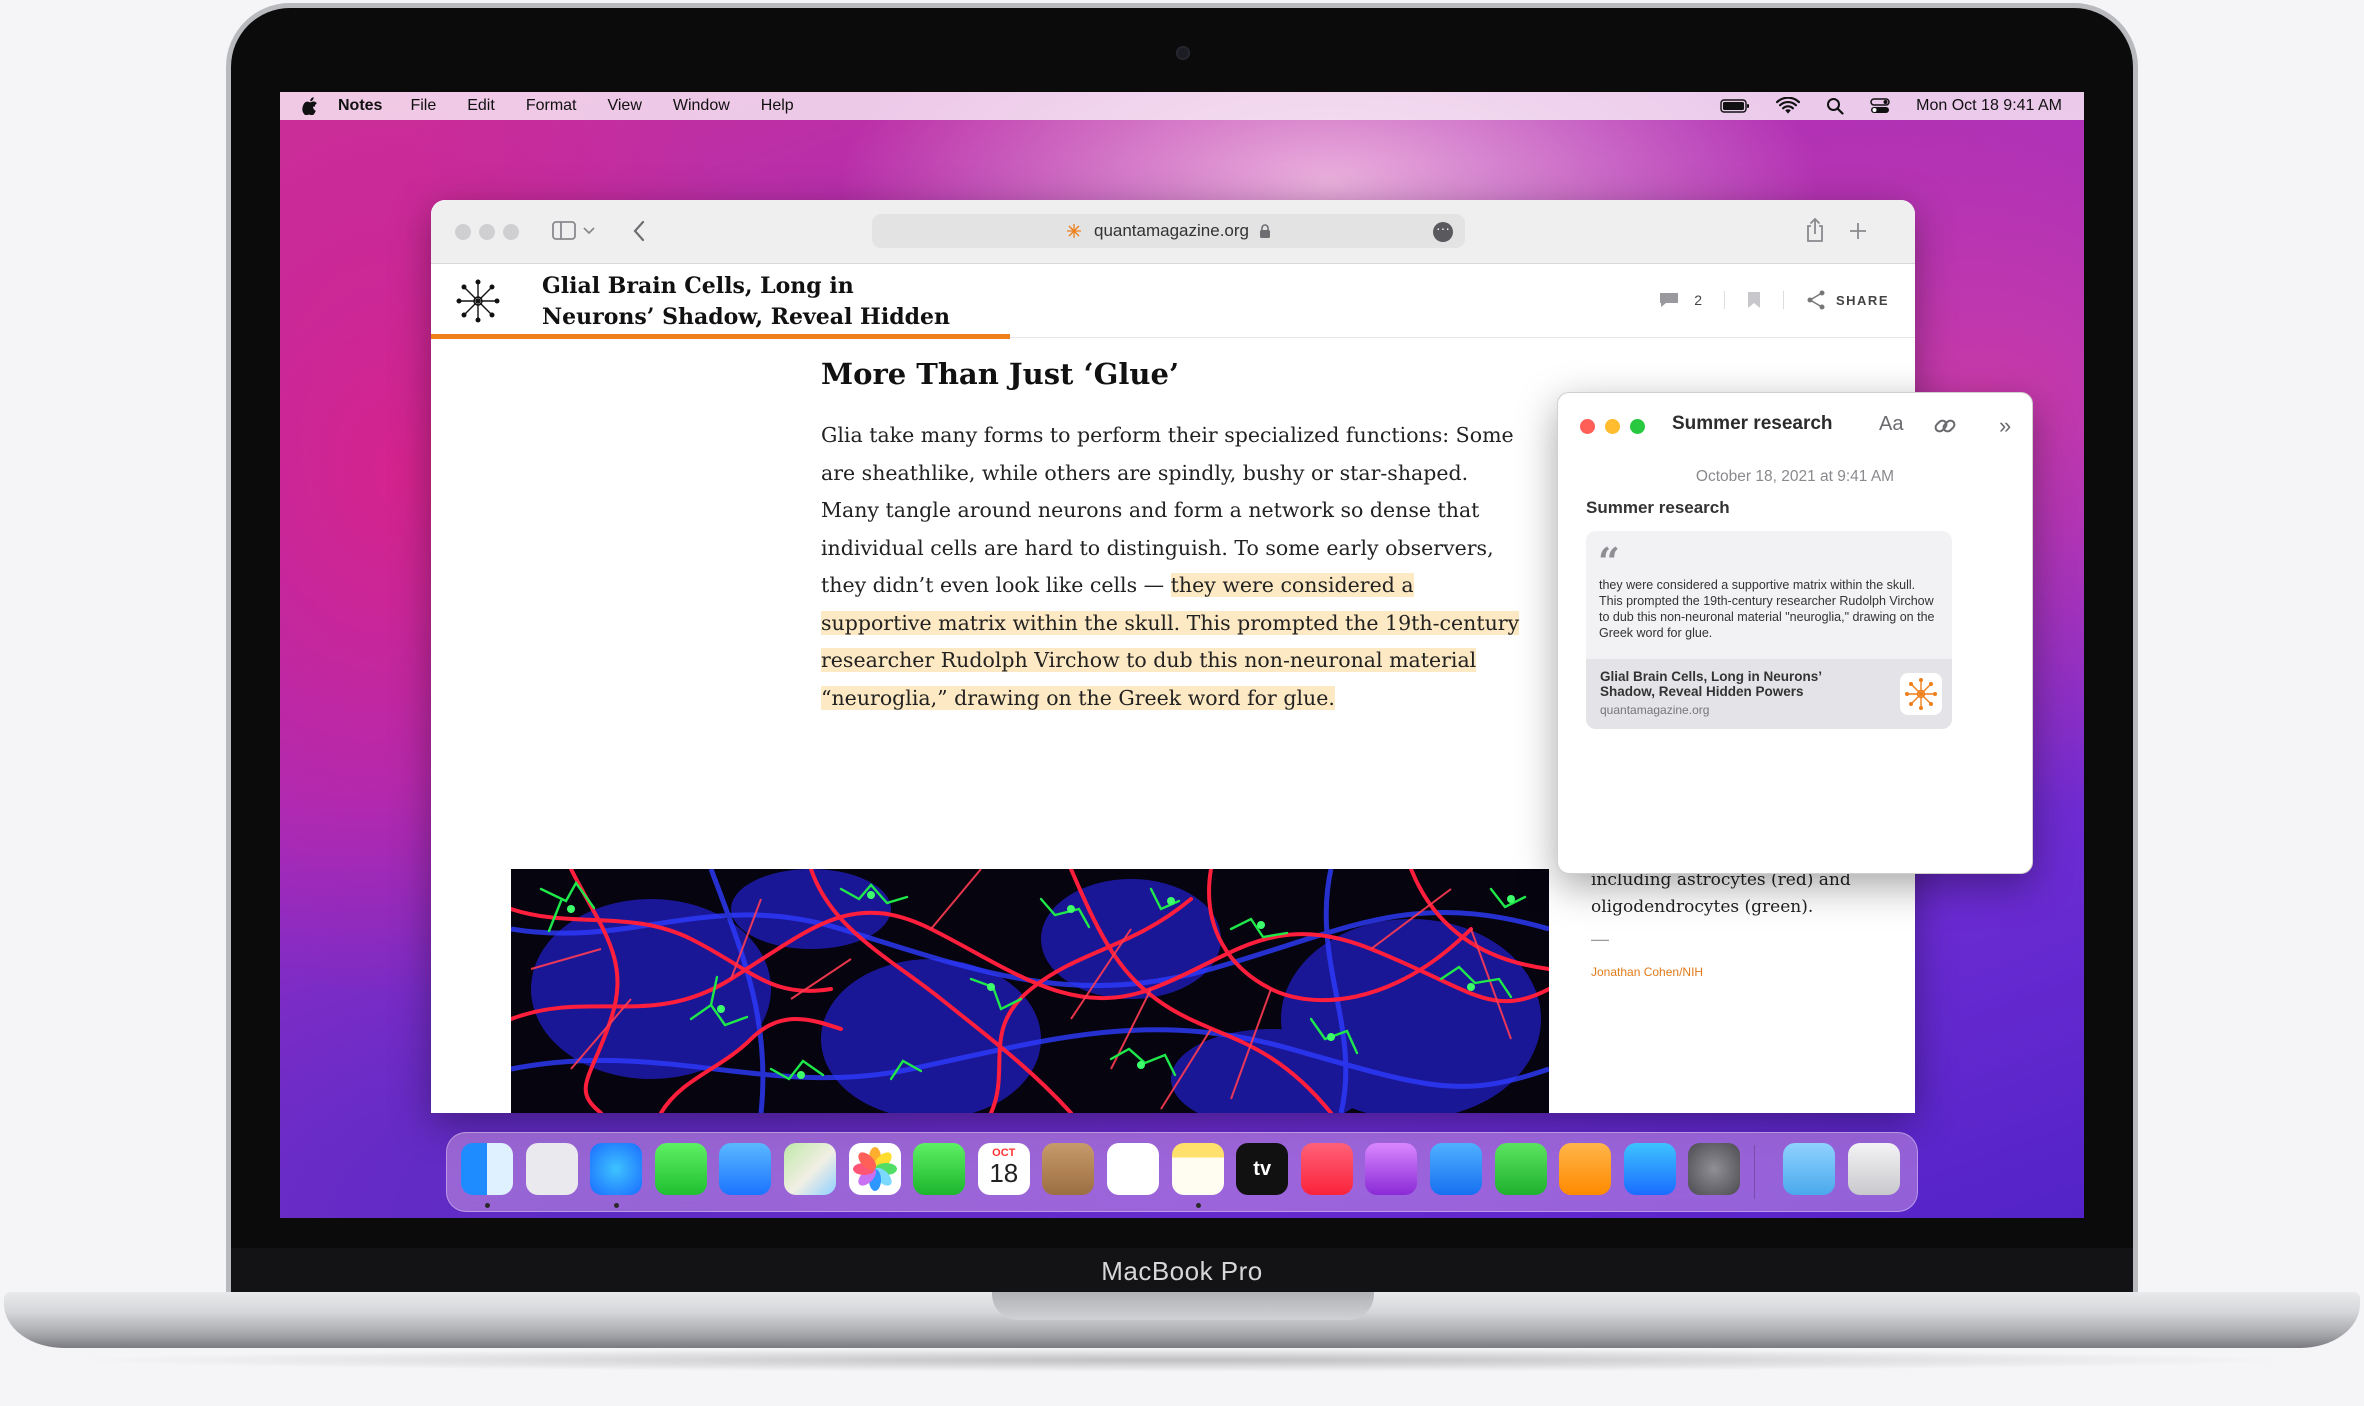  I want to click on device-label: MacBook Pro, so click(1182, 1271).